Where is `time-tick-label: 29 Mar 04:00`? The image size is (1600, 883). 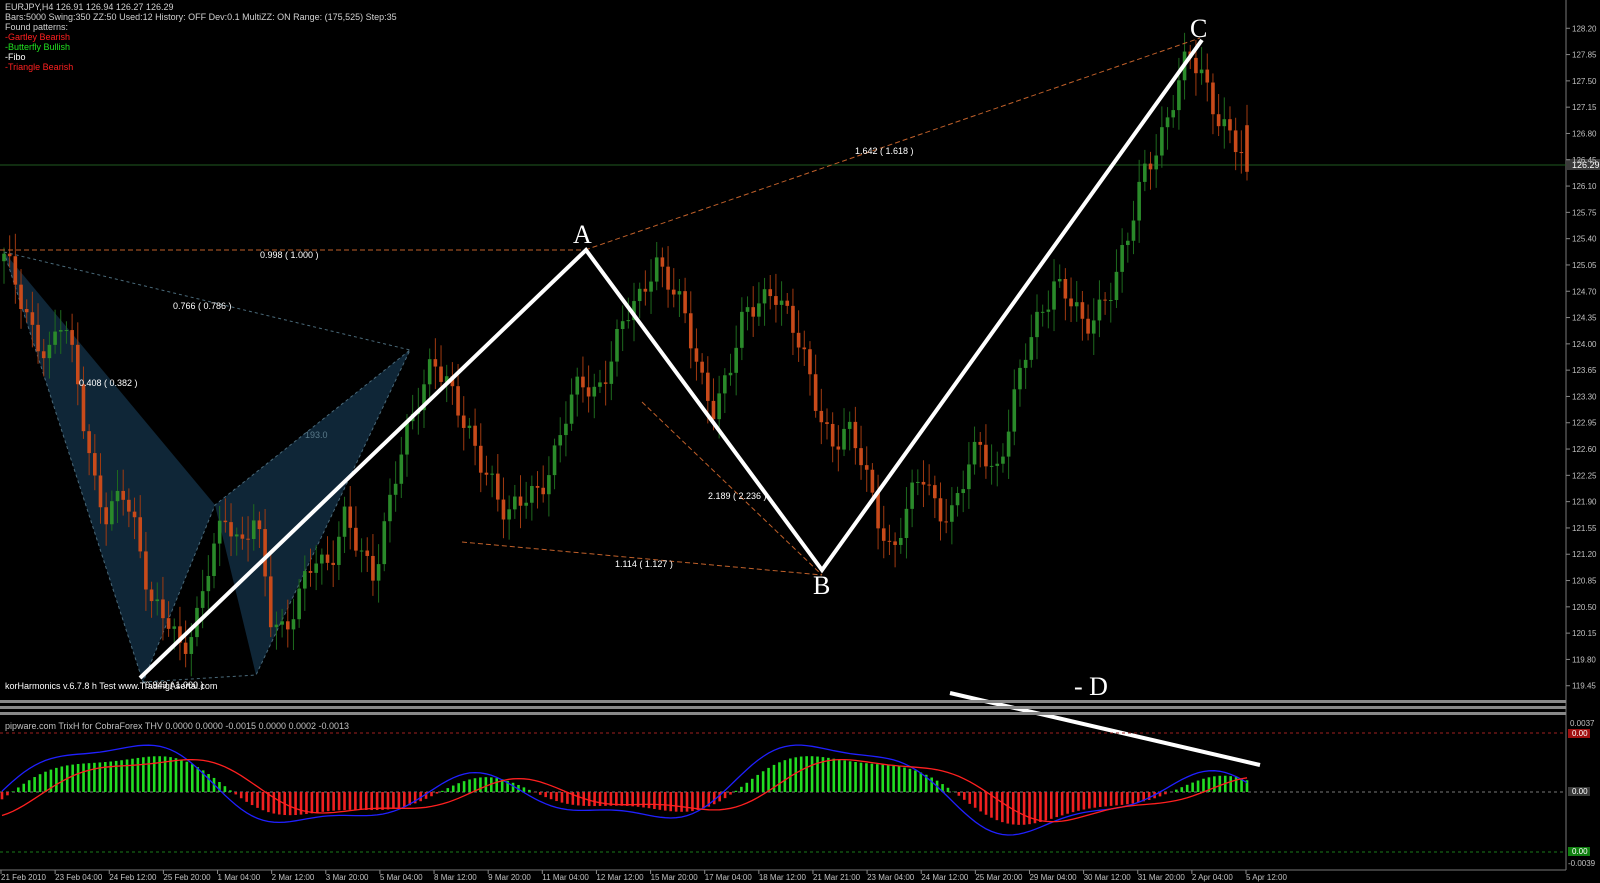
time-tick-label: 29 Mar 04:00 is located at coordinates (1053, 877).